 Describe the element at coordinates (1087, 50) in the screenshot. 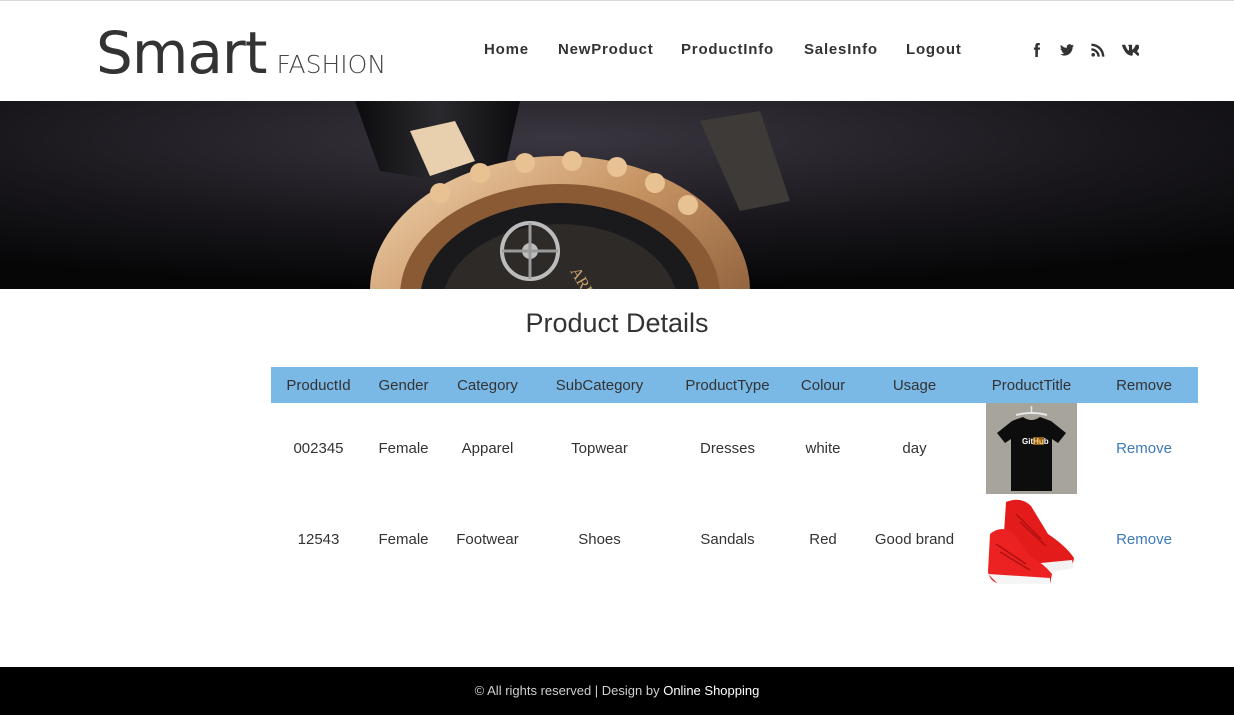

I see `social-links` at that location.